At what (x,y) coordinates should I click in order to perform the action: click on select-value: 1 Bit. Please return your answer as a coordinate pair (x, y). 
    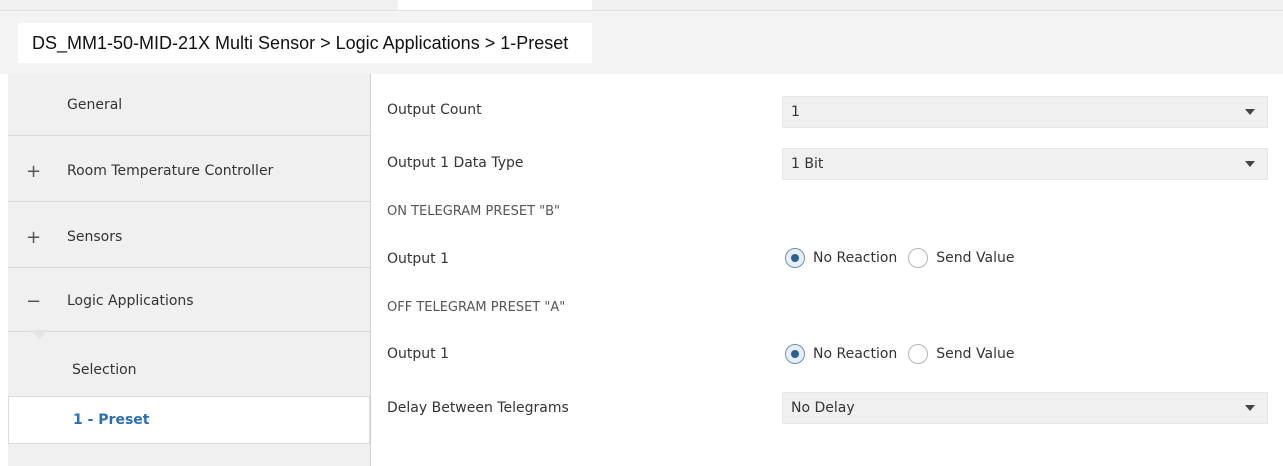
    Looking at the image, I should click on (807, 164).